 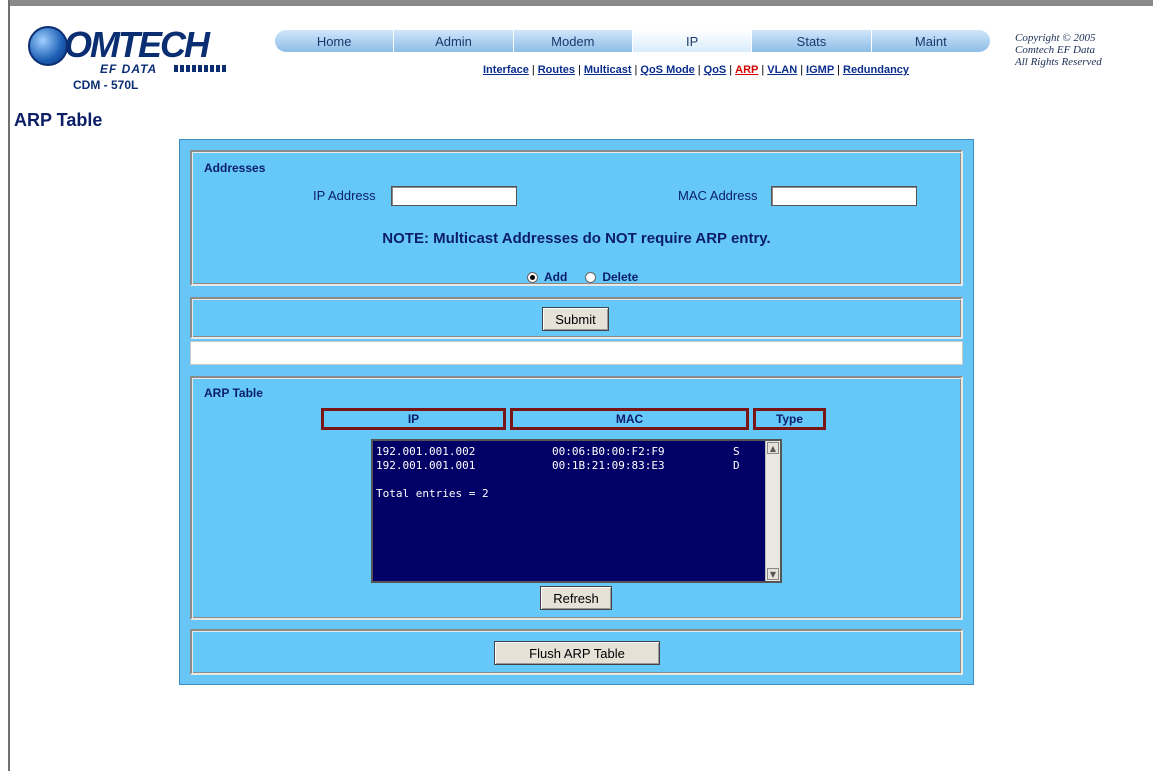 What do you see at coordinates (1055, 38) in the screenshot?
I see `copyright-line-1: Copyright © 2005` at bounding box center [1055, 38].